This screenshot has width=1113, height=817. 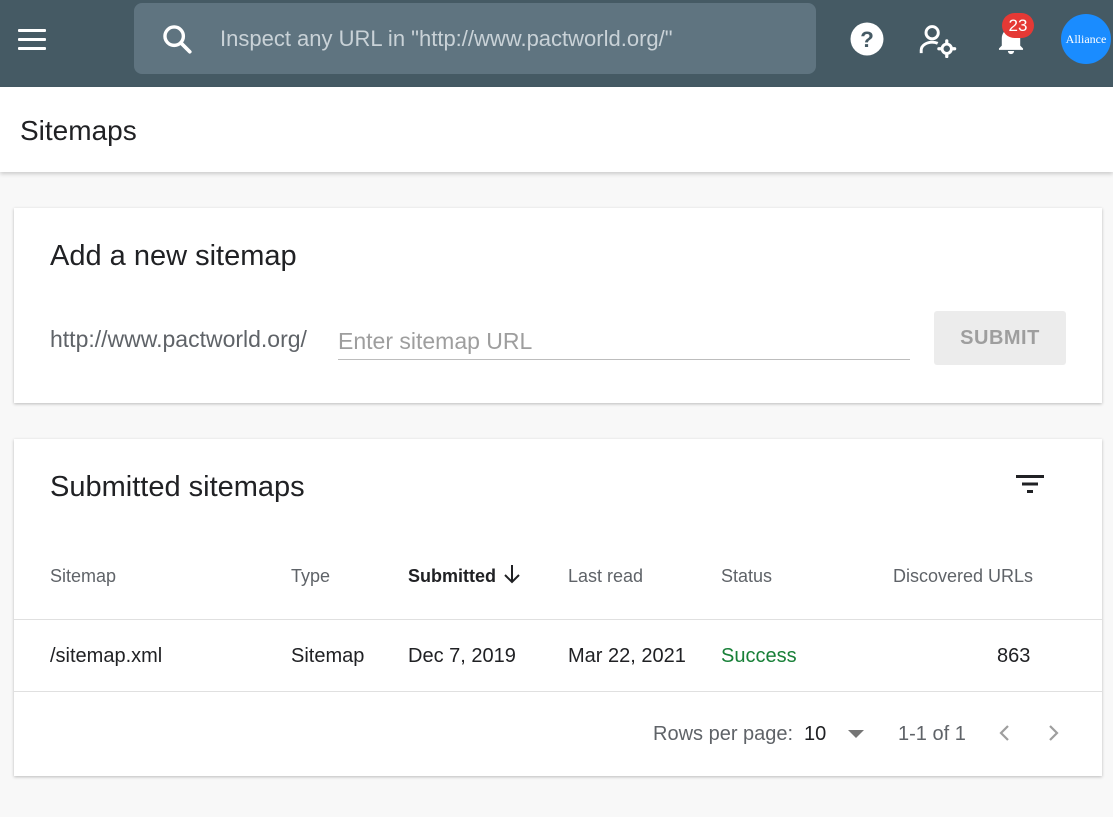 I want to click on admin-settings-icon, so click(x=938, y=40).